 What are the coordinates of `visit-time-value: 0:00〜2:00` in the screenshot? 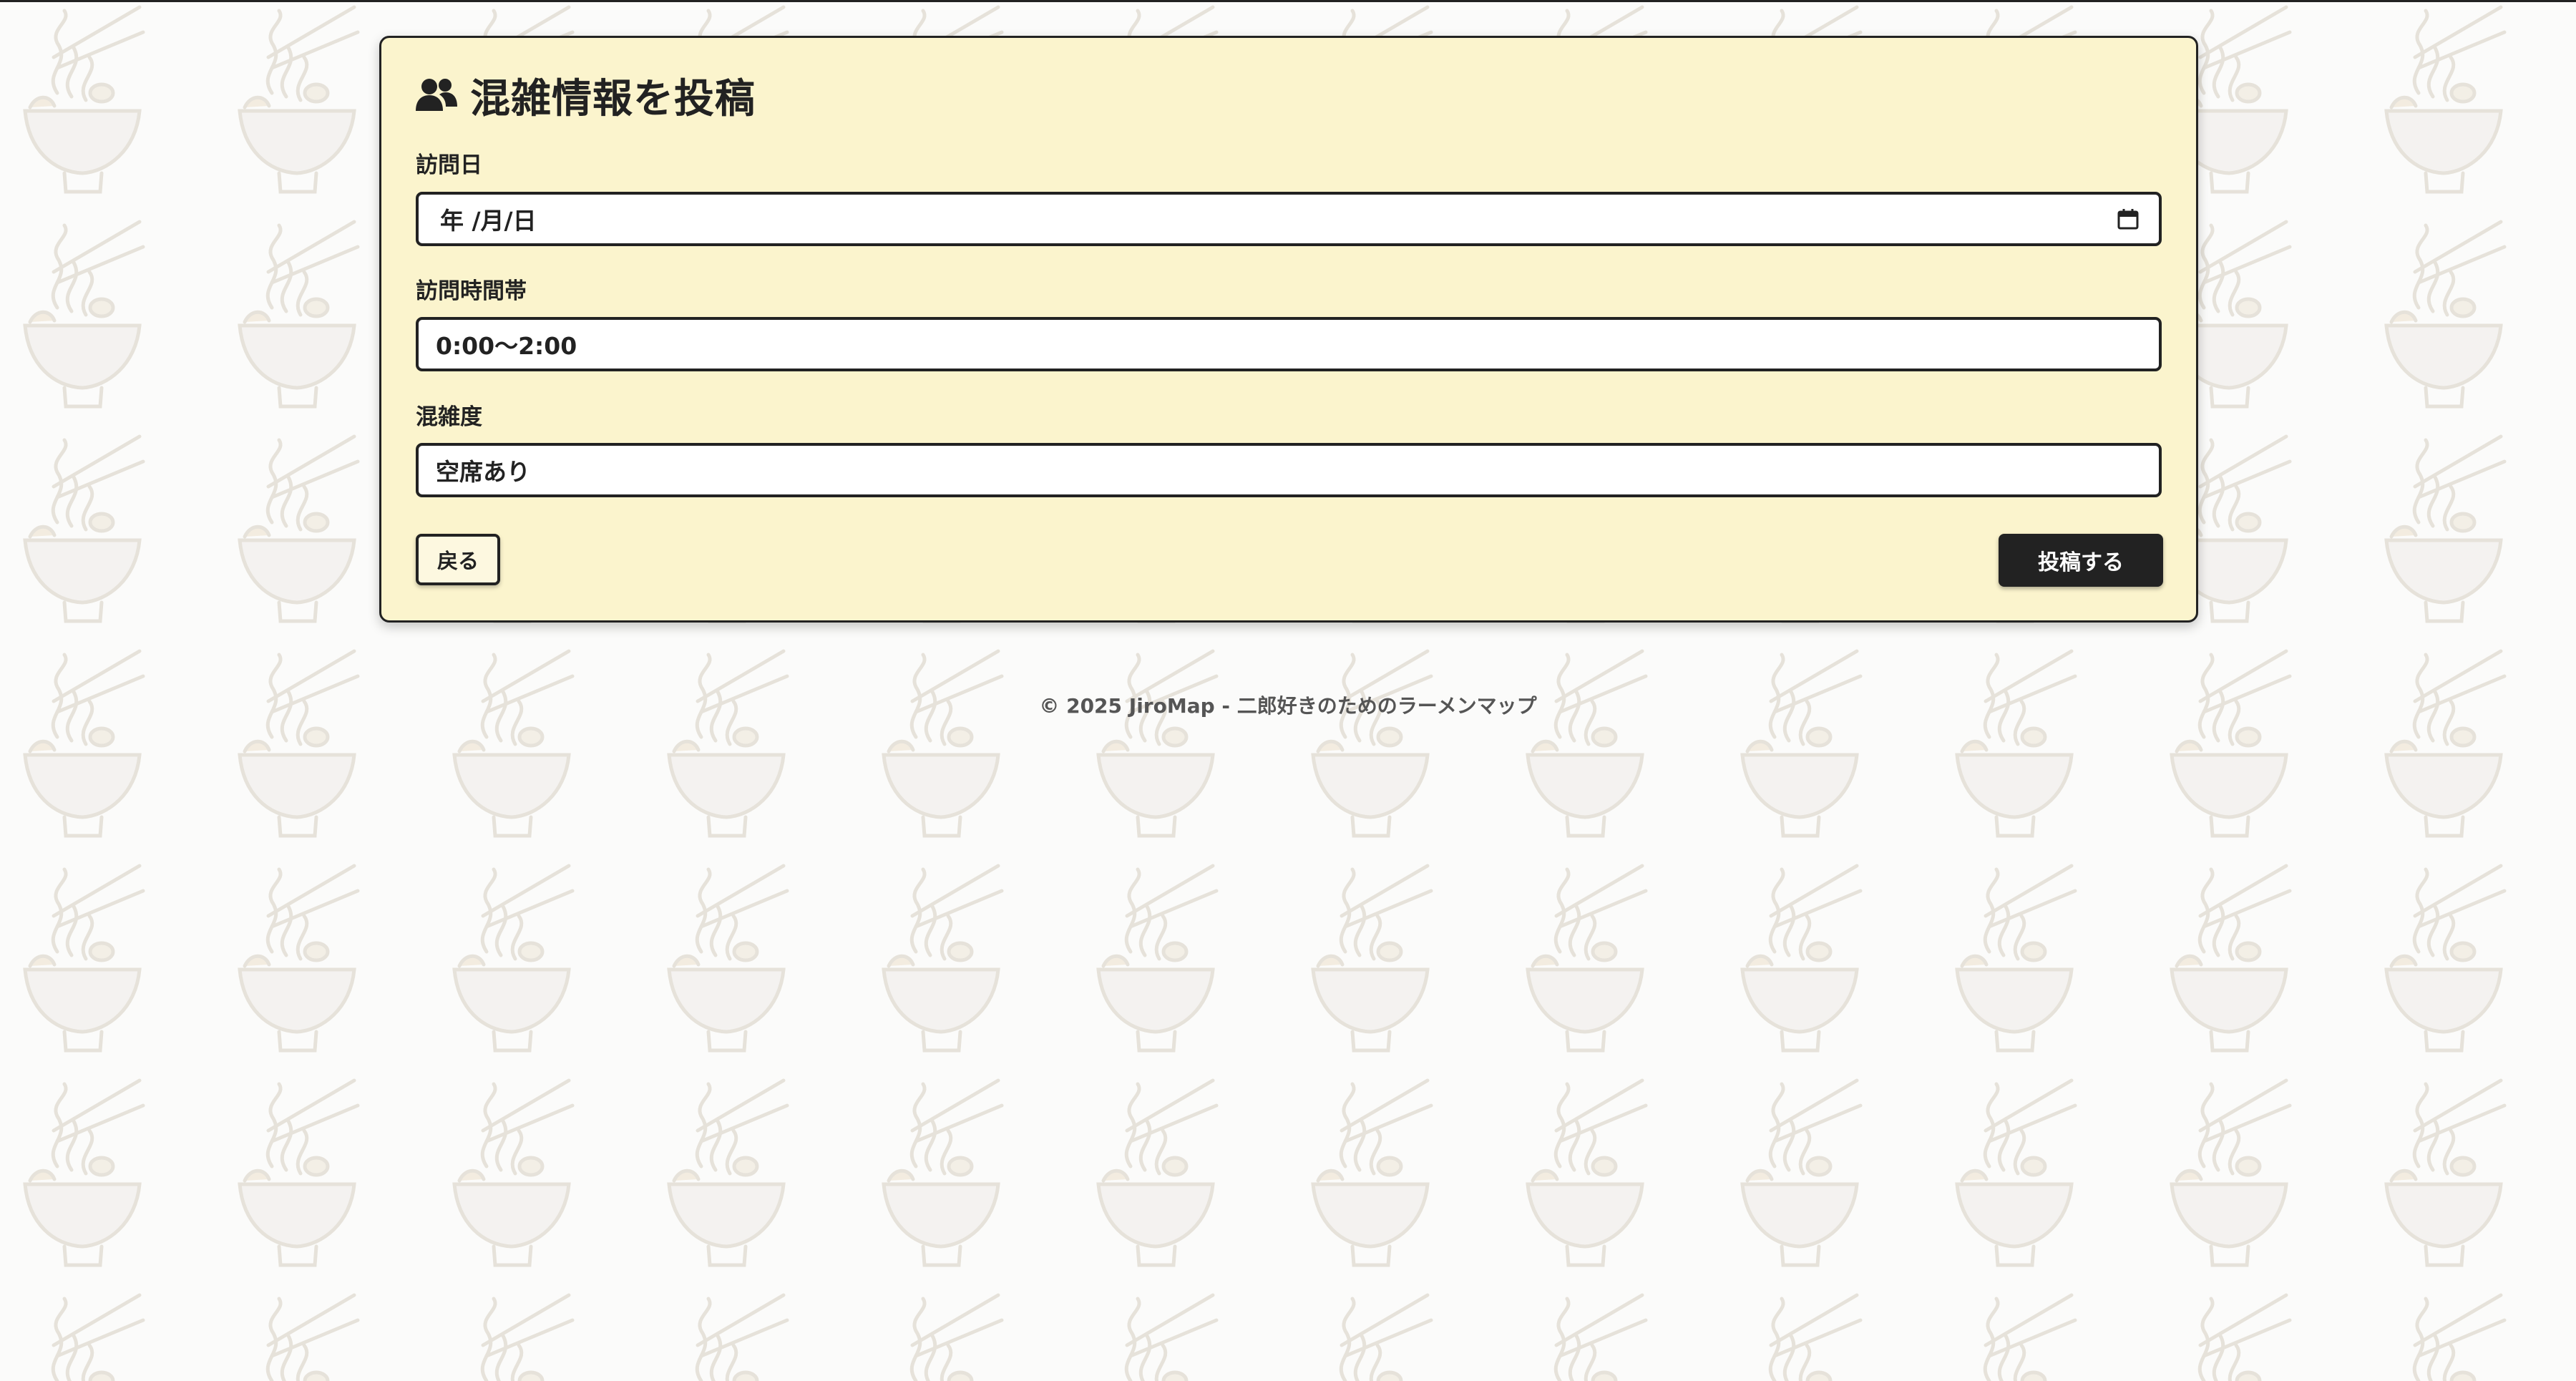 It's located at (506, 346).